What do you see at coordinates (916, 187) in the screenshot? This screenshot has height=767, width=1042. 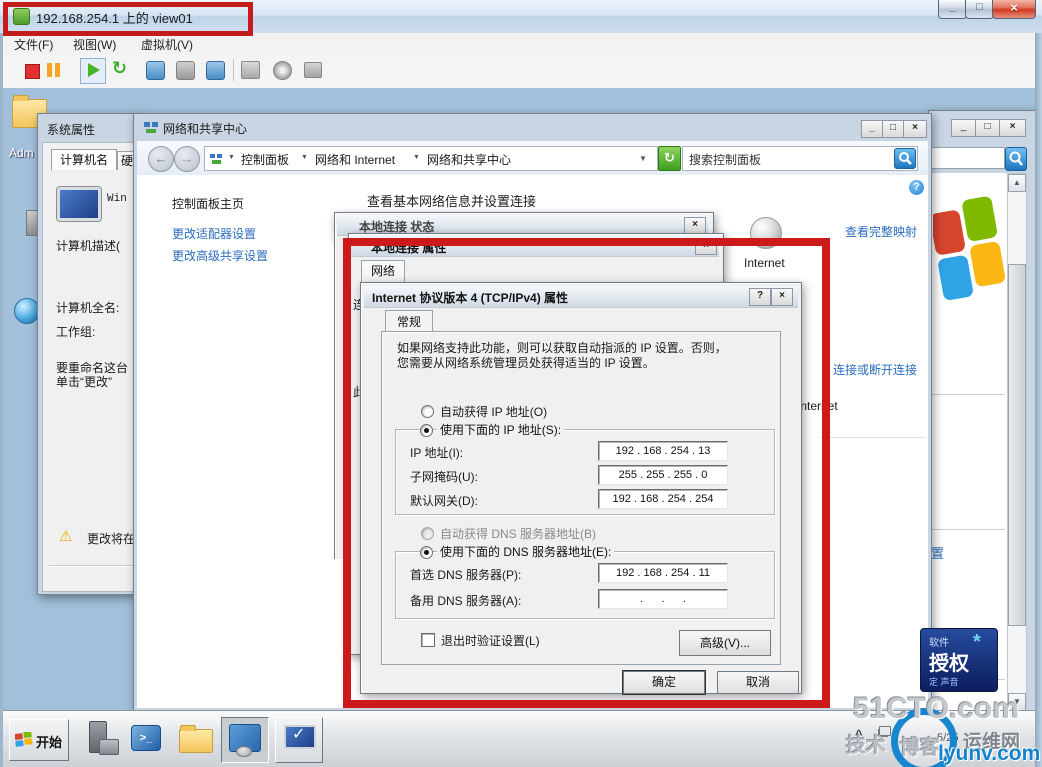 I see `help-icon: ?` at bounding box center [916, 187].